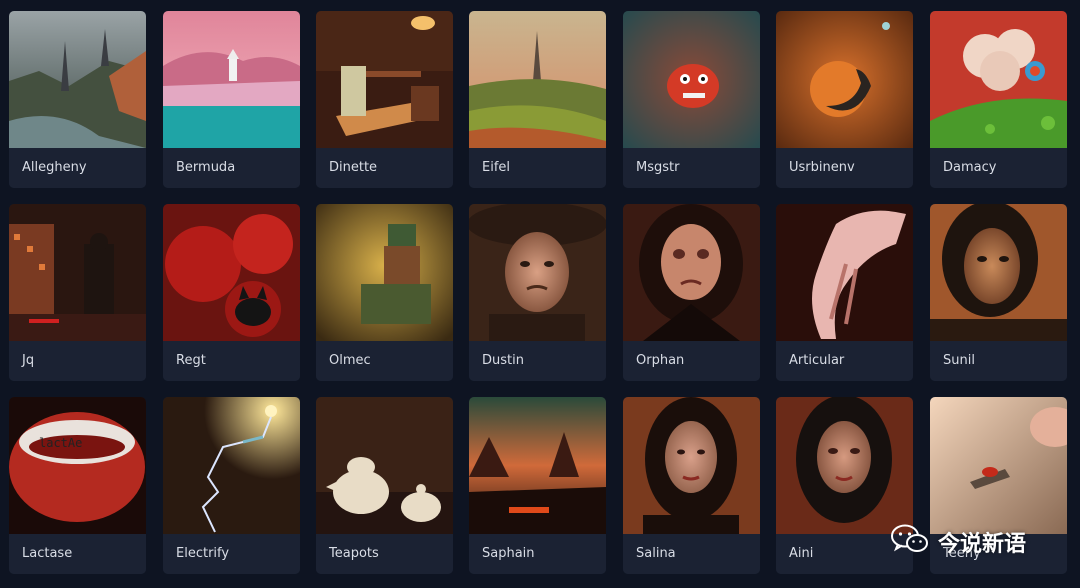 This screenshot has height=588, width=1080. Describe the element at coordinates (384, 361) in the screenshot. I see `gallery-card-label: Olmec` at that location.